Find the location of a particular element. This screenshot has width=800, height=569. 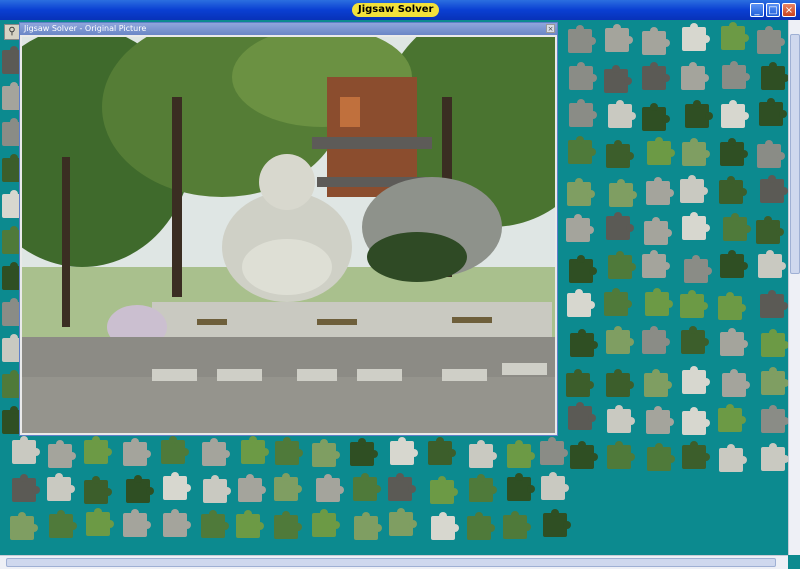

title-bar: Jigsaw Solver _ □ × is located at coordinates (400, 10).